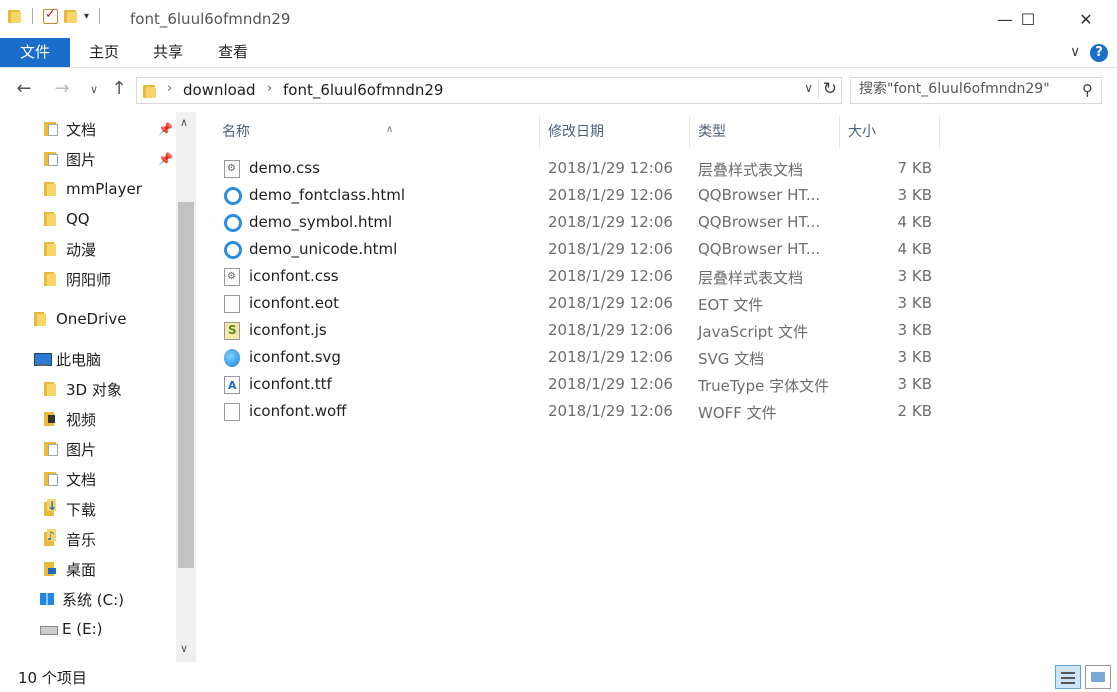  Describe the element at coordinates (120, 219) in the screenshot. I see `sidebar-item-qq: QQ` at that location.